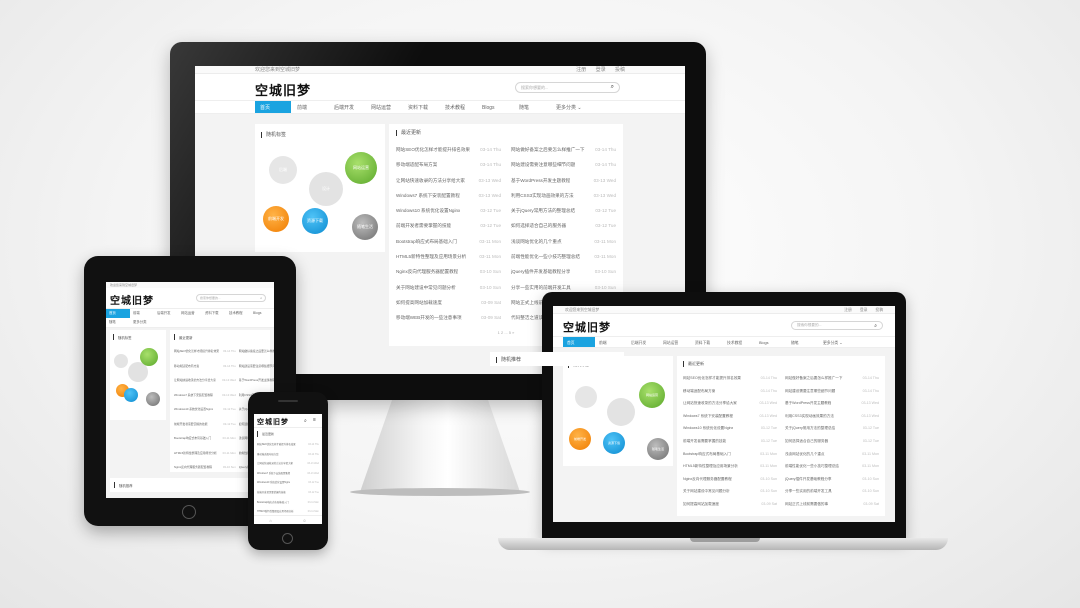 The width and height of the screenshot is (1080, 608). What do you see at coordinates (569, 107) in the screenshot?
I see `nav-item-more: 更多分类 ⌄` at bounding box center [569, 107].